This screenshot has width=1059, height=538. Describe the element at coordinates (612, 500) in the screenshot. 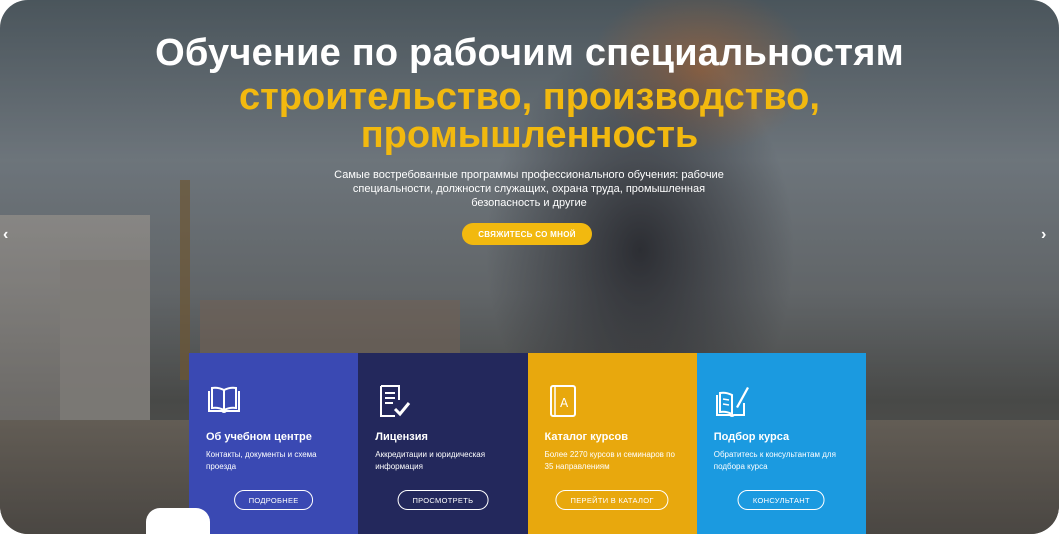

I see `go-to-catalog-button: ПЕРЕЙТИ В КАТАЛОГ` at that location.